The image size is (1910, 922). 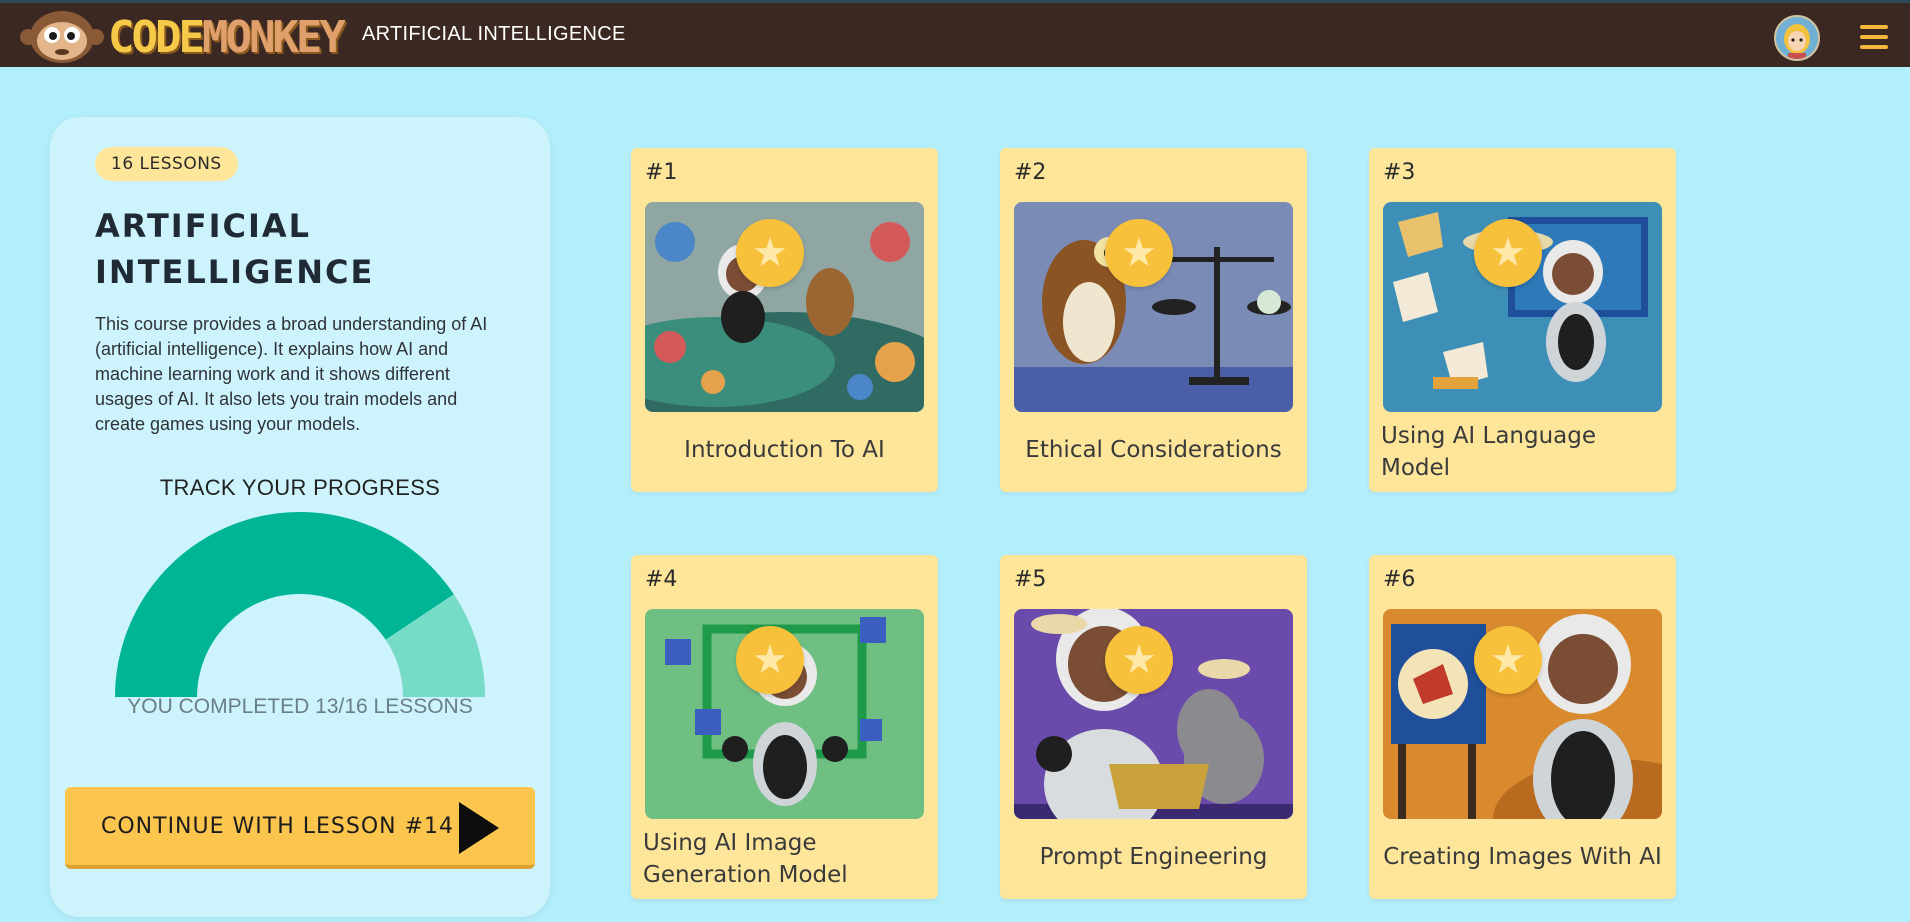 I want to click on continue-lesson-button: CONTINUE WITH LESSON #14, so click(x=300, y=828).